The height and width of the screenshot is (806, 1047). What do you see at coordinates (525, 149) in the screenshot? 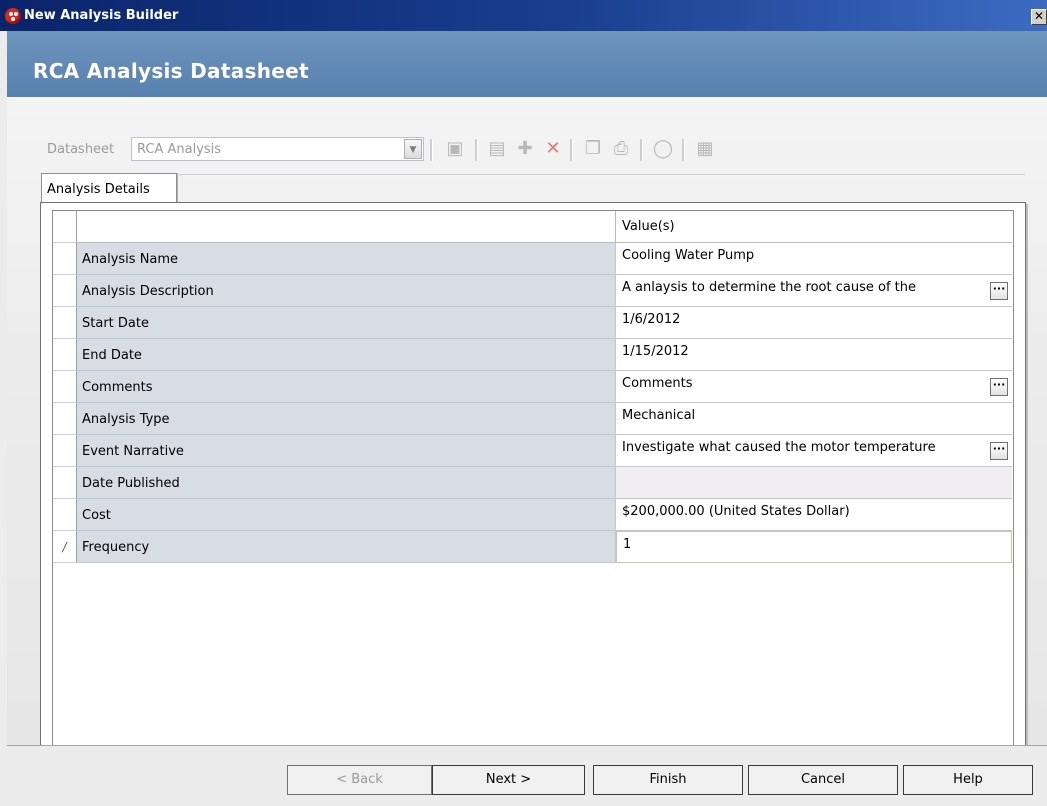
I see `add-icon: ✚` at bounding box center [525, 149].